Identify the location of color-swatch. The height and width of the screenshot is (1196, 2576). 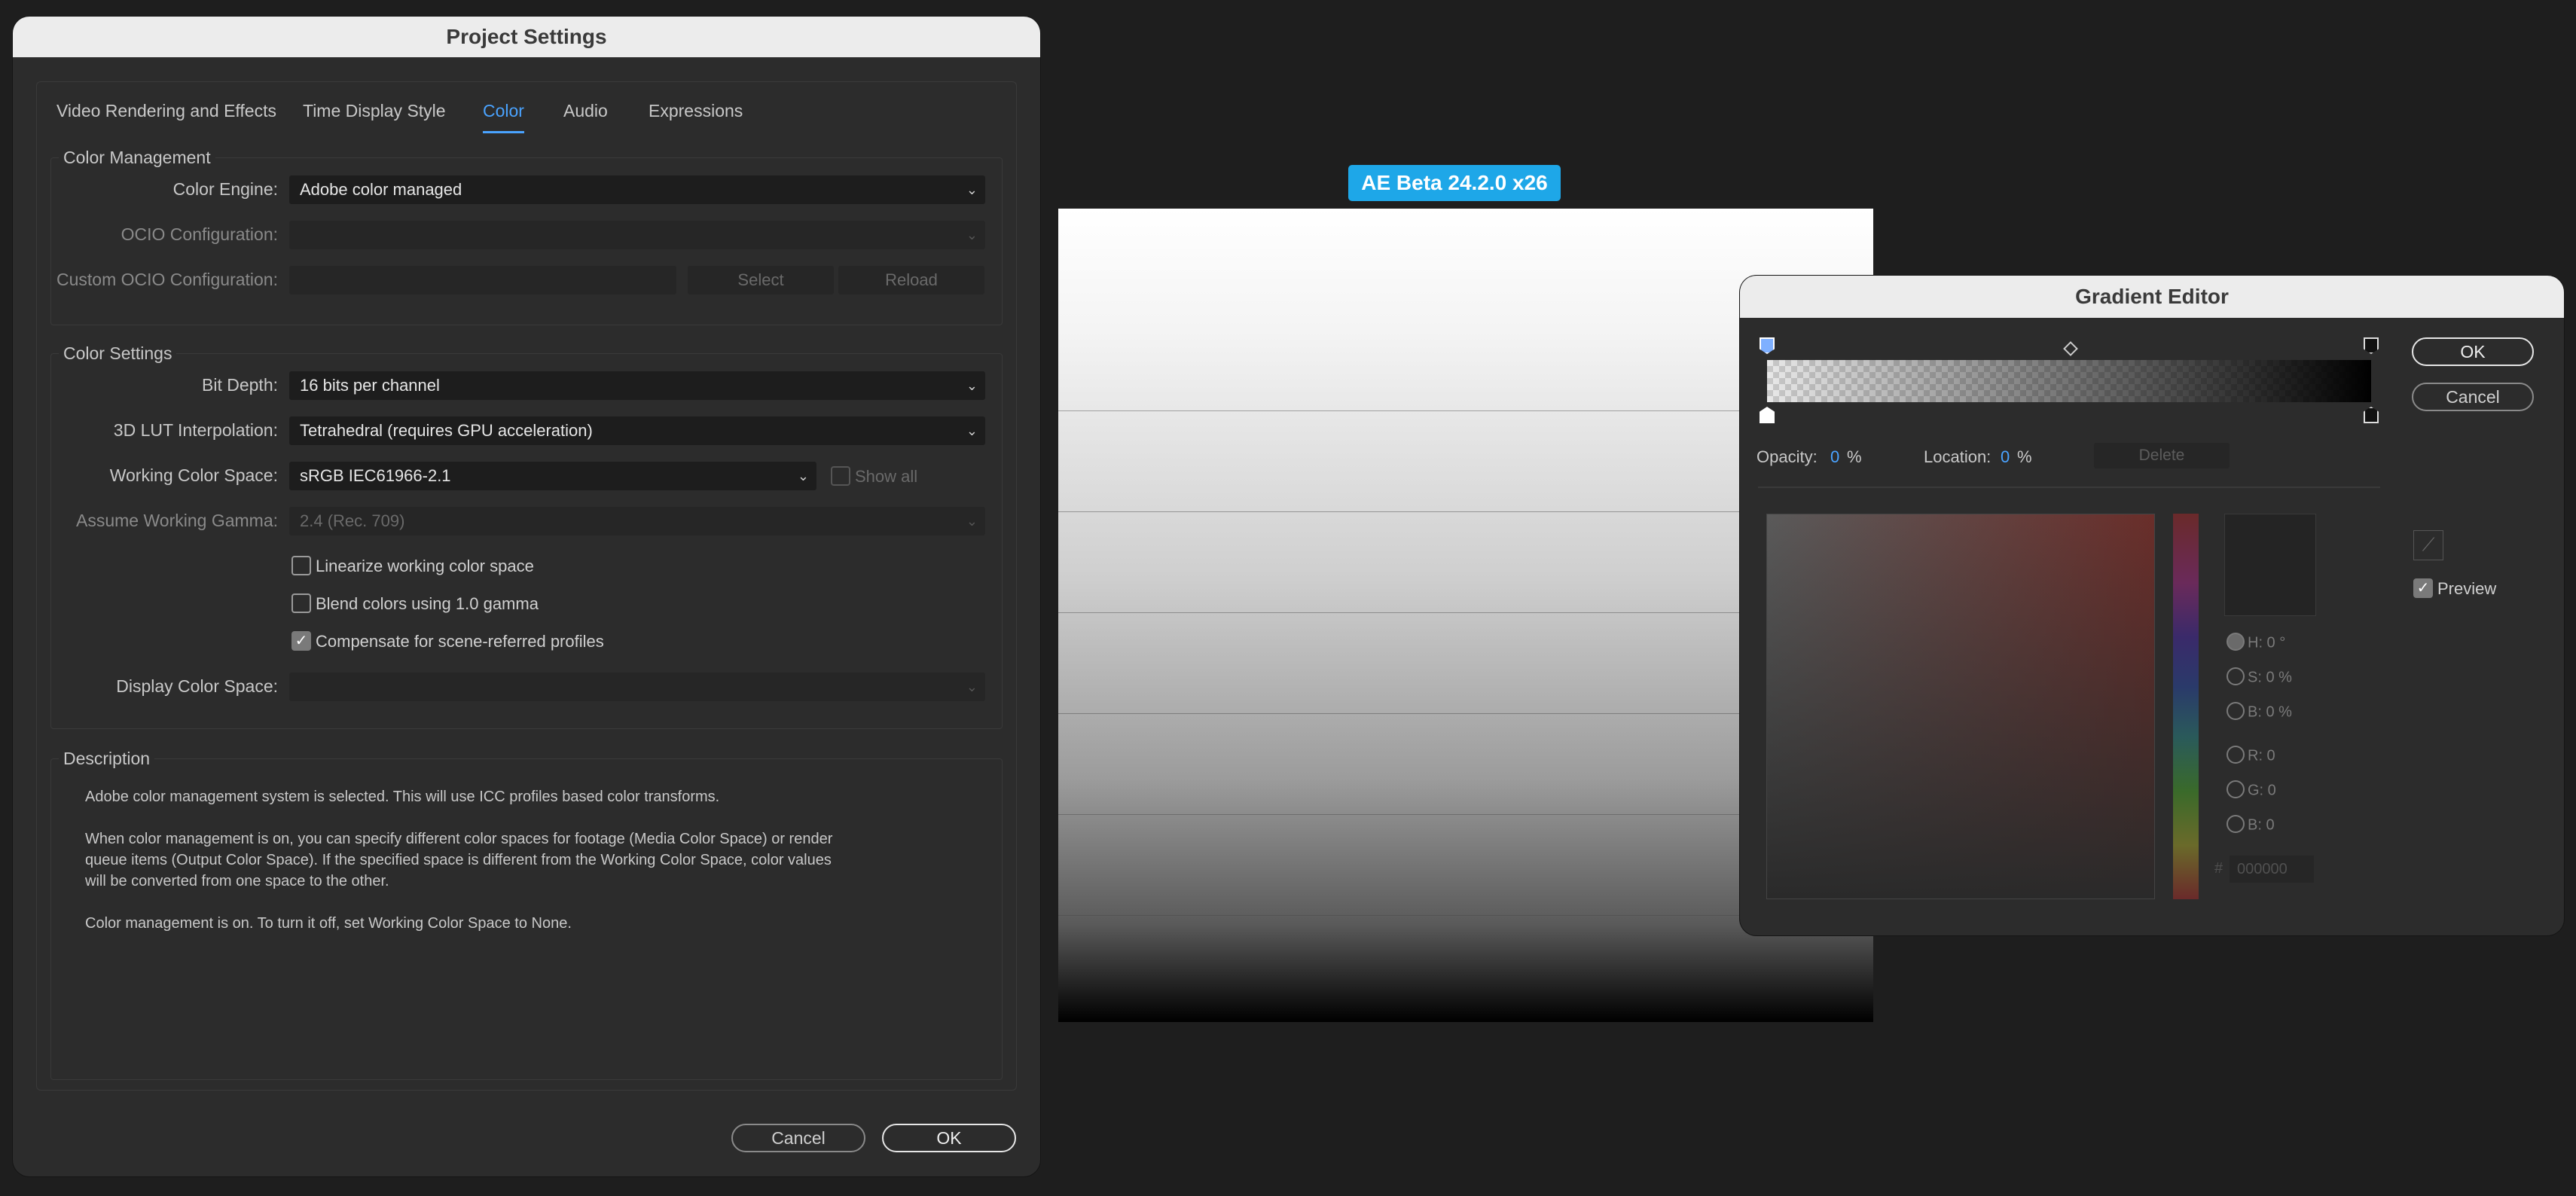
(2270, 565).